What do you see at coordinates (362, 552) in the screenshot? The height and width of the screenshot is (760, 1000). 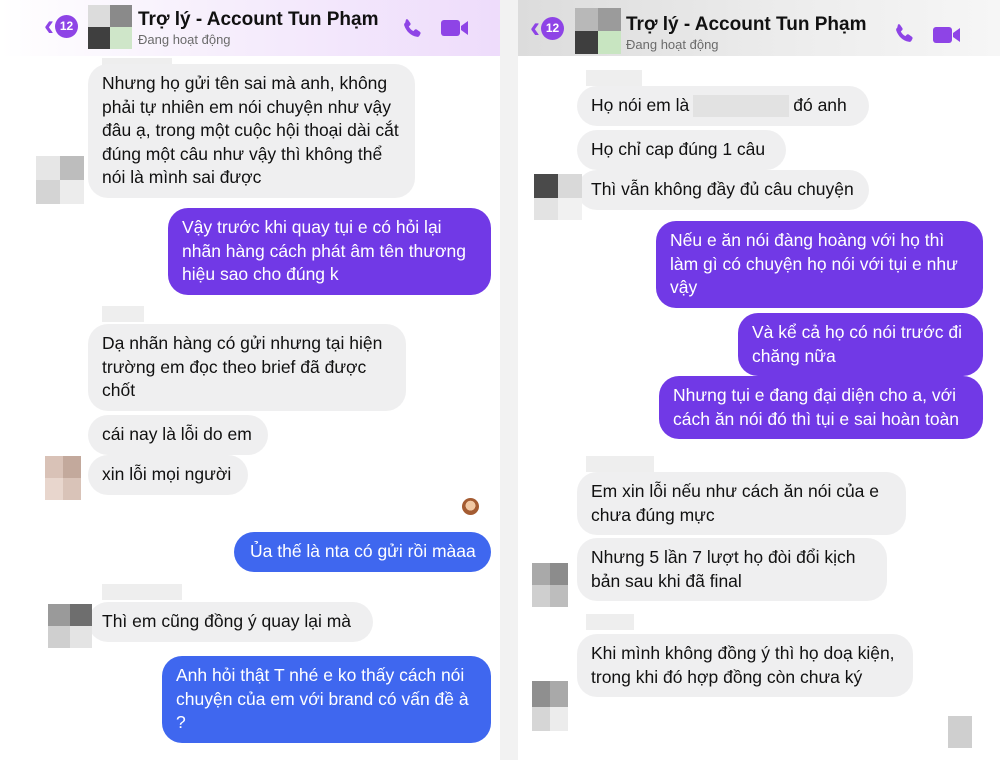 I see `message-sent: Ủa thế là nta có gửi rồi màaa` at bounding box center [362, 552].